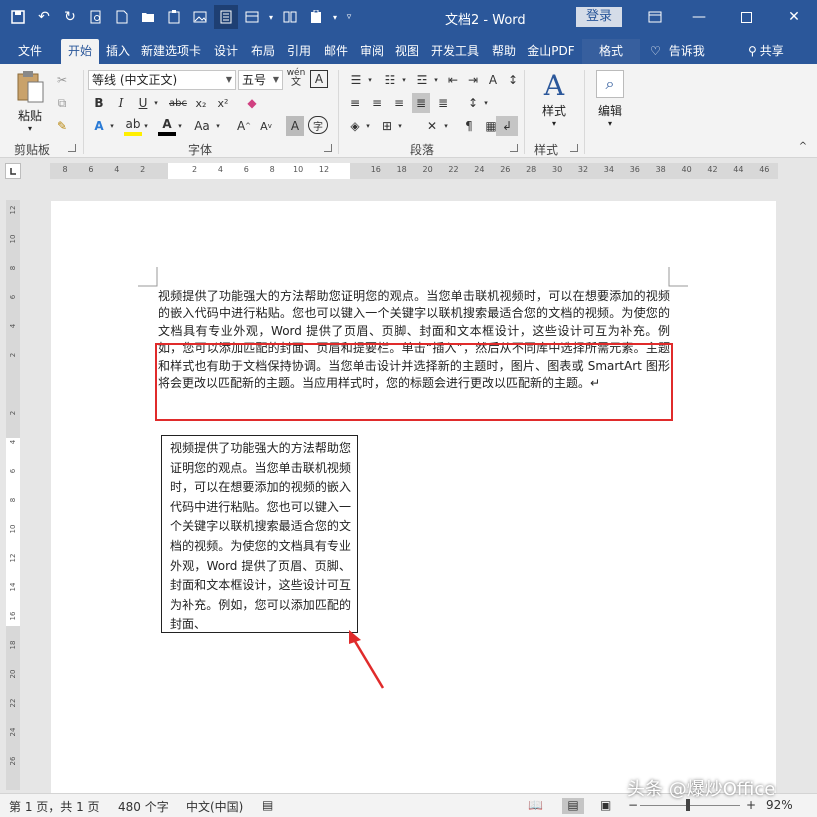 Image resolution: width=817 pixels, height=817 pixels. What do you see at coordinates (372, 51) in the screenshot?
I see `tab-review: 审阅` at bounding box center [372, 51].